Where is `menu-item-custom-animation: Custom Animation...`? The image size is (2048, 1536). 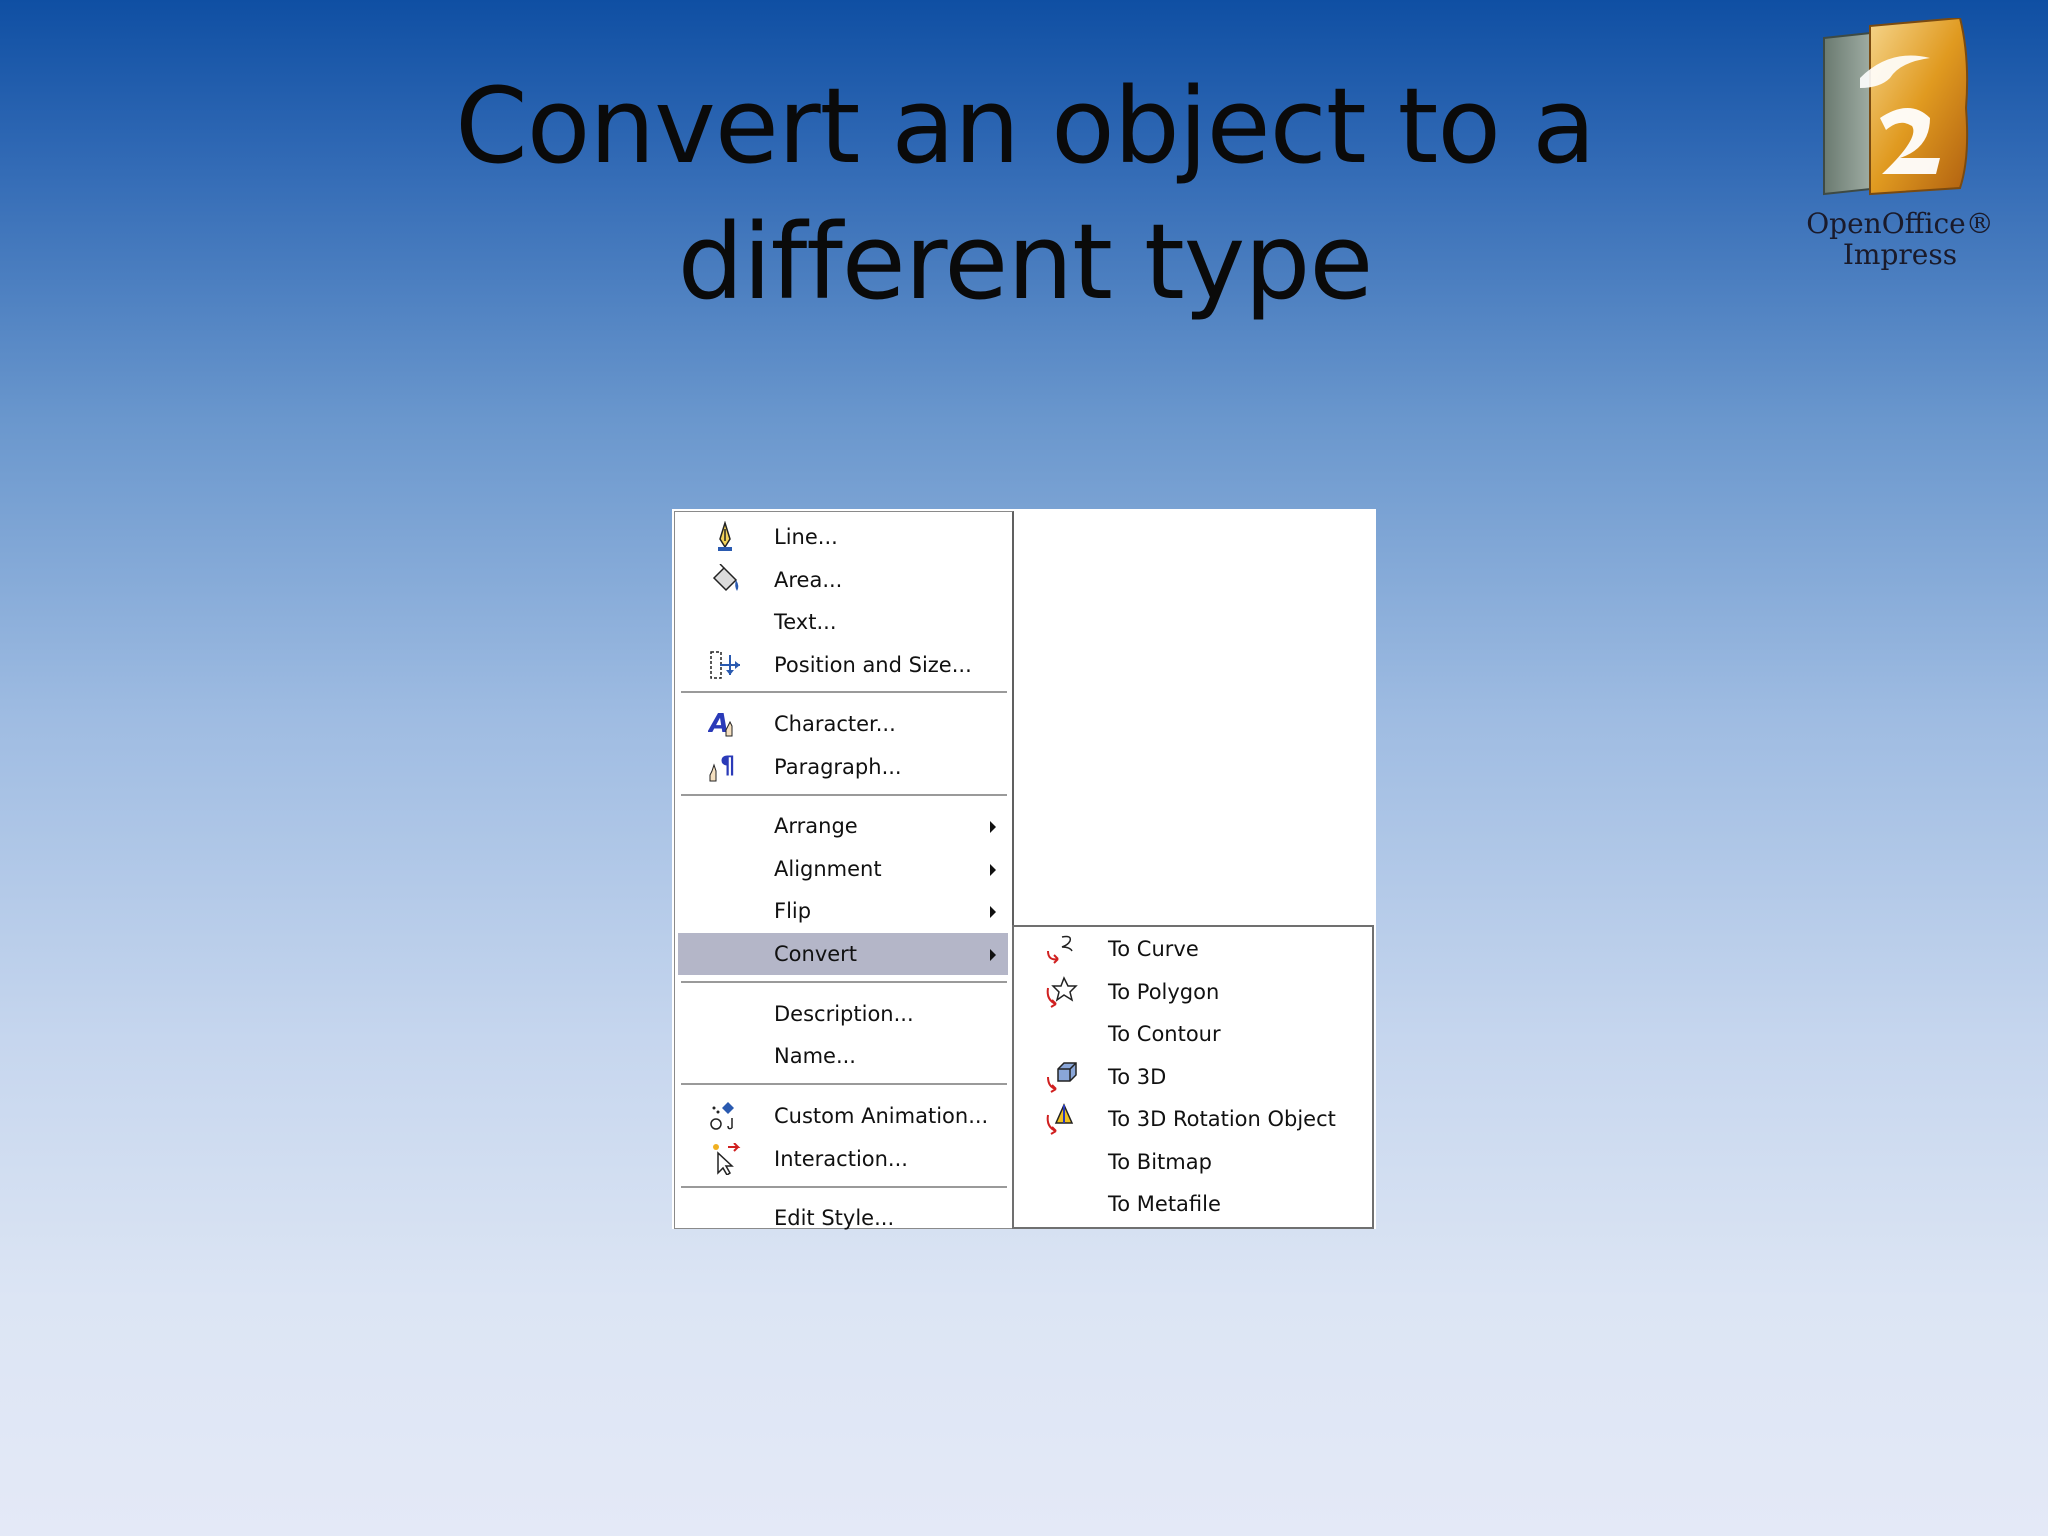
menu-item-custom-animation: Custom Animation... is located at coordinates (843, 1116).